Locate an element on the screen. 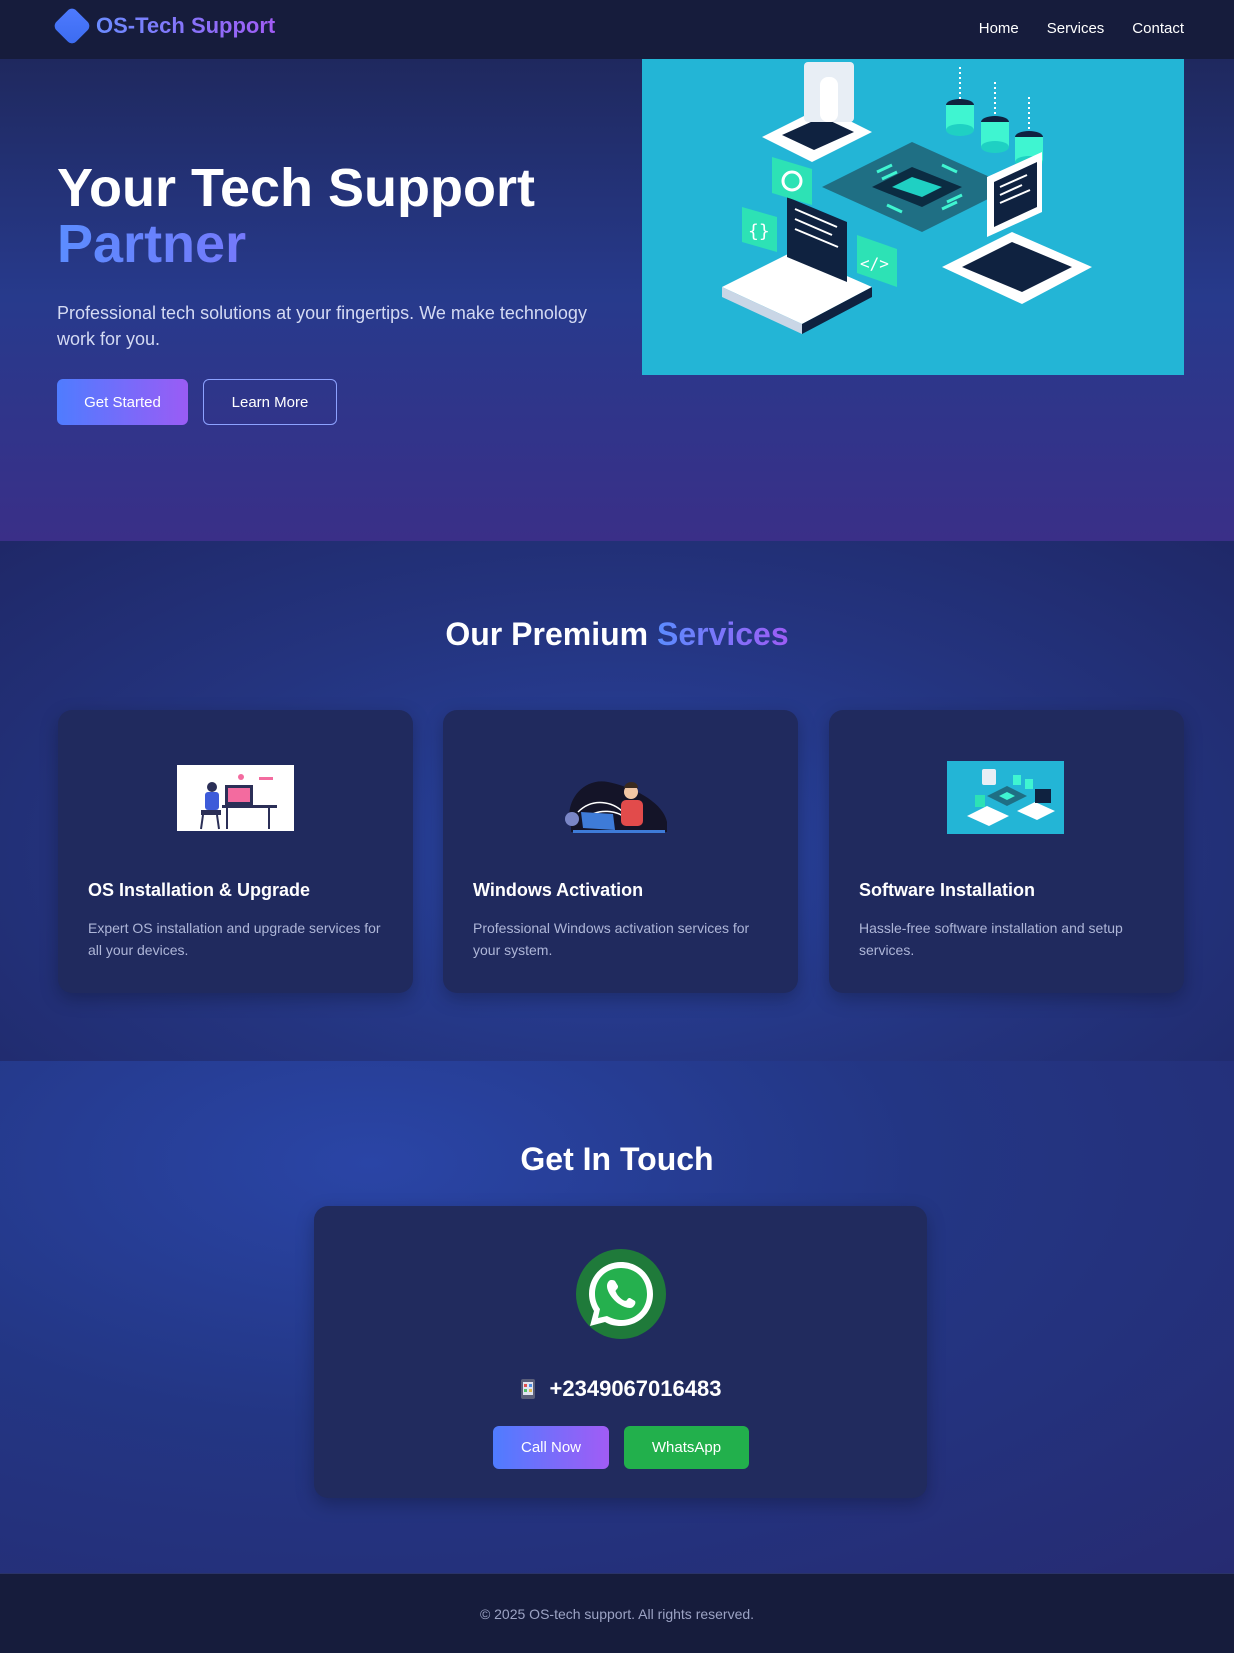 The width and height of the screenshot is (1234, 1653). navbar: OS-Tech Support Home Services Contact is located at coordinates (617, 29).